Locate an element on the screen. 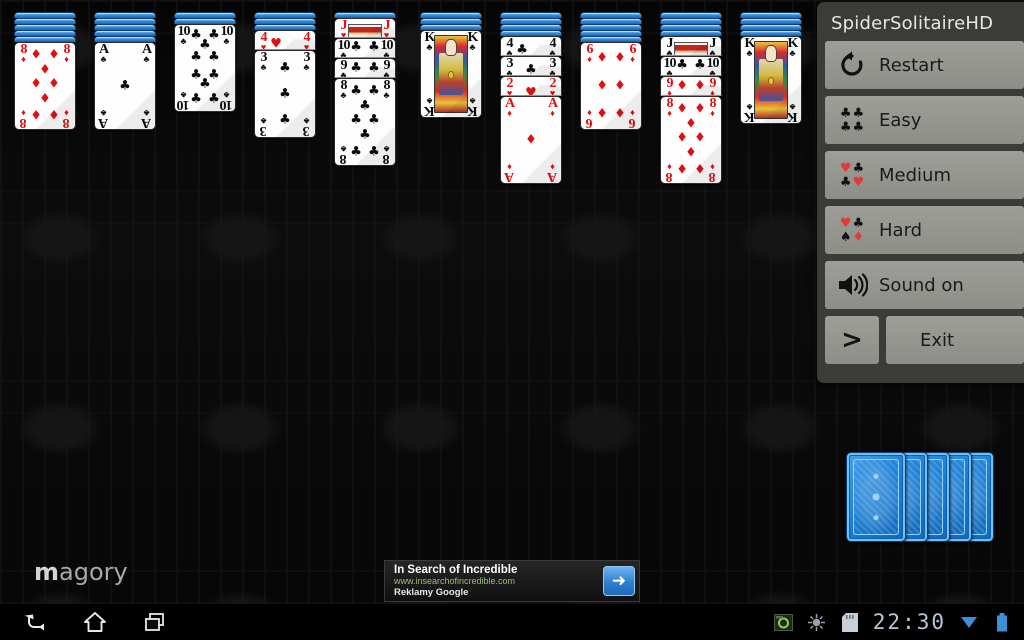 The image size is (1024, 640). card-corner: 2 ♥ is located at coordinates (553, 86).